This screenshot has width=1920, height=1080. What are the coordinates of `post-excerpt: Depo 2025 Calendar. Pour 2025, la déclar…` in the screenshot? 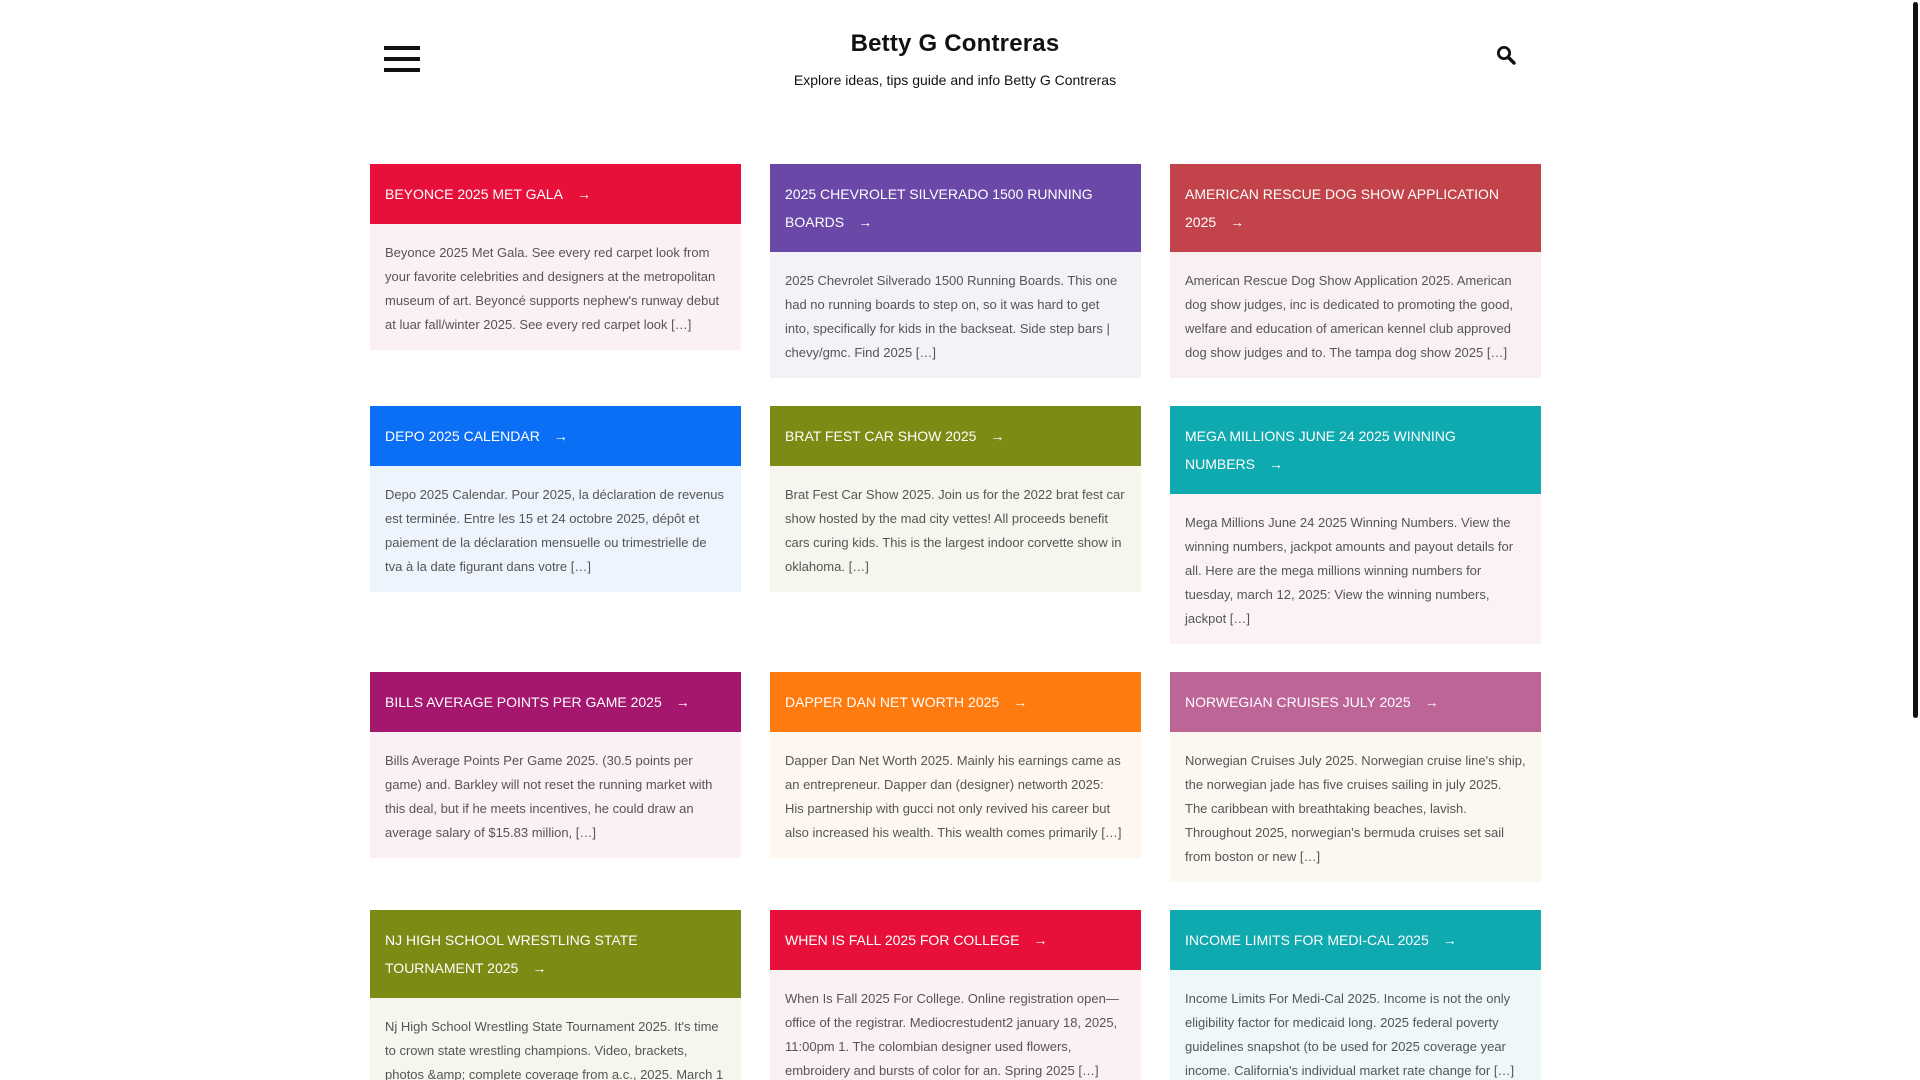 It's located at (555, 529).